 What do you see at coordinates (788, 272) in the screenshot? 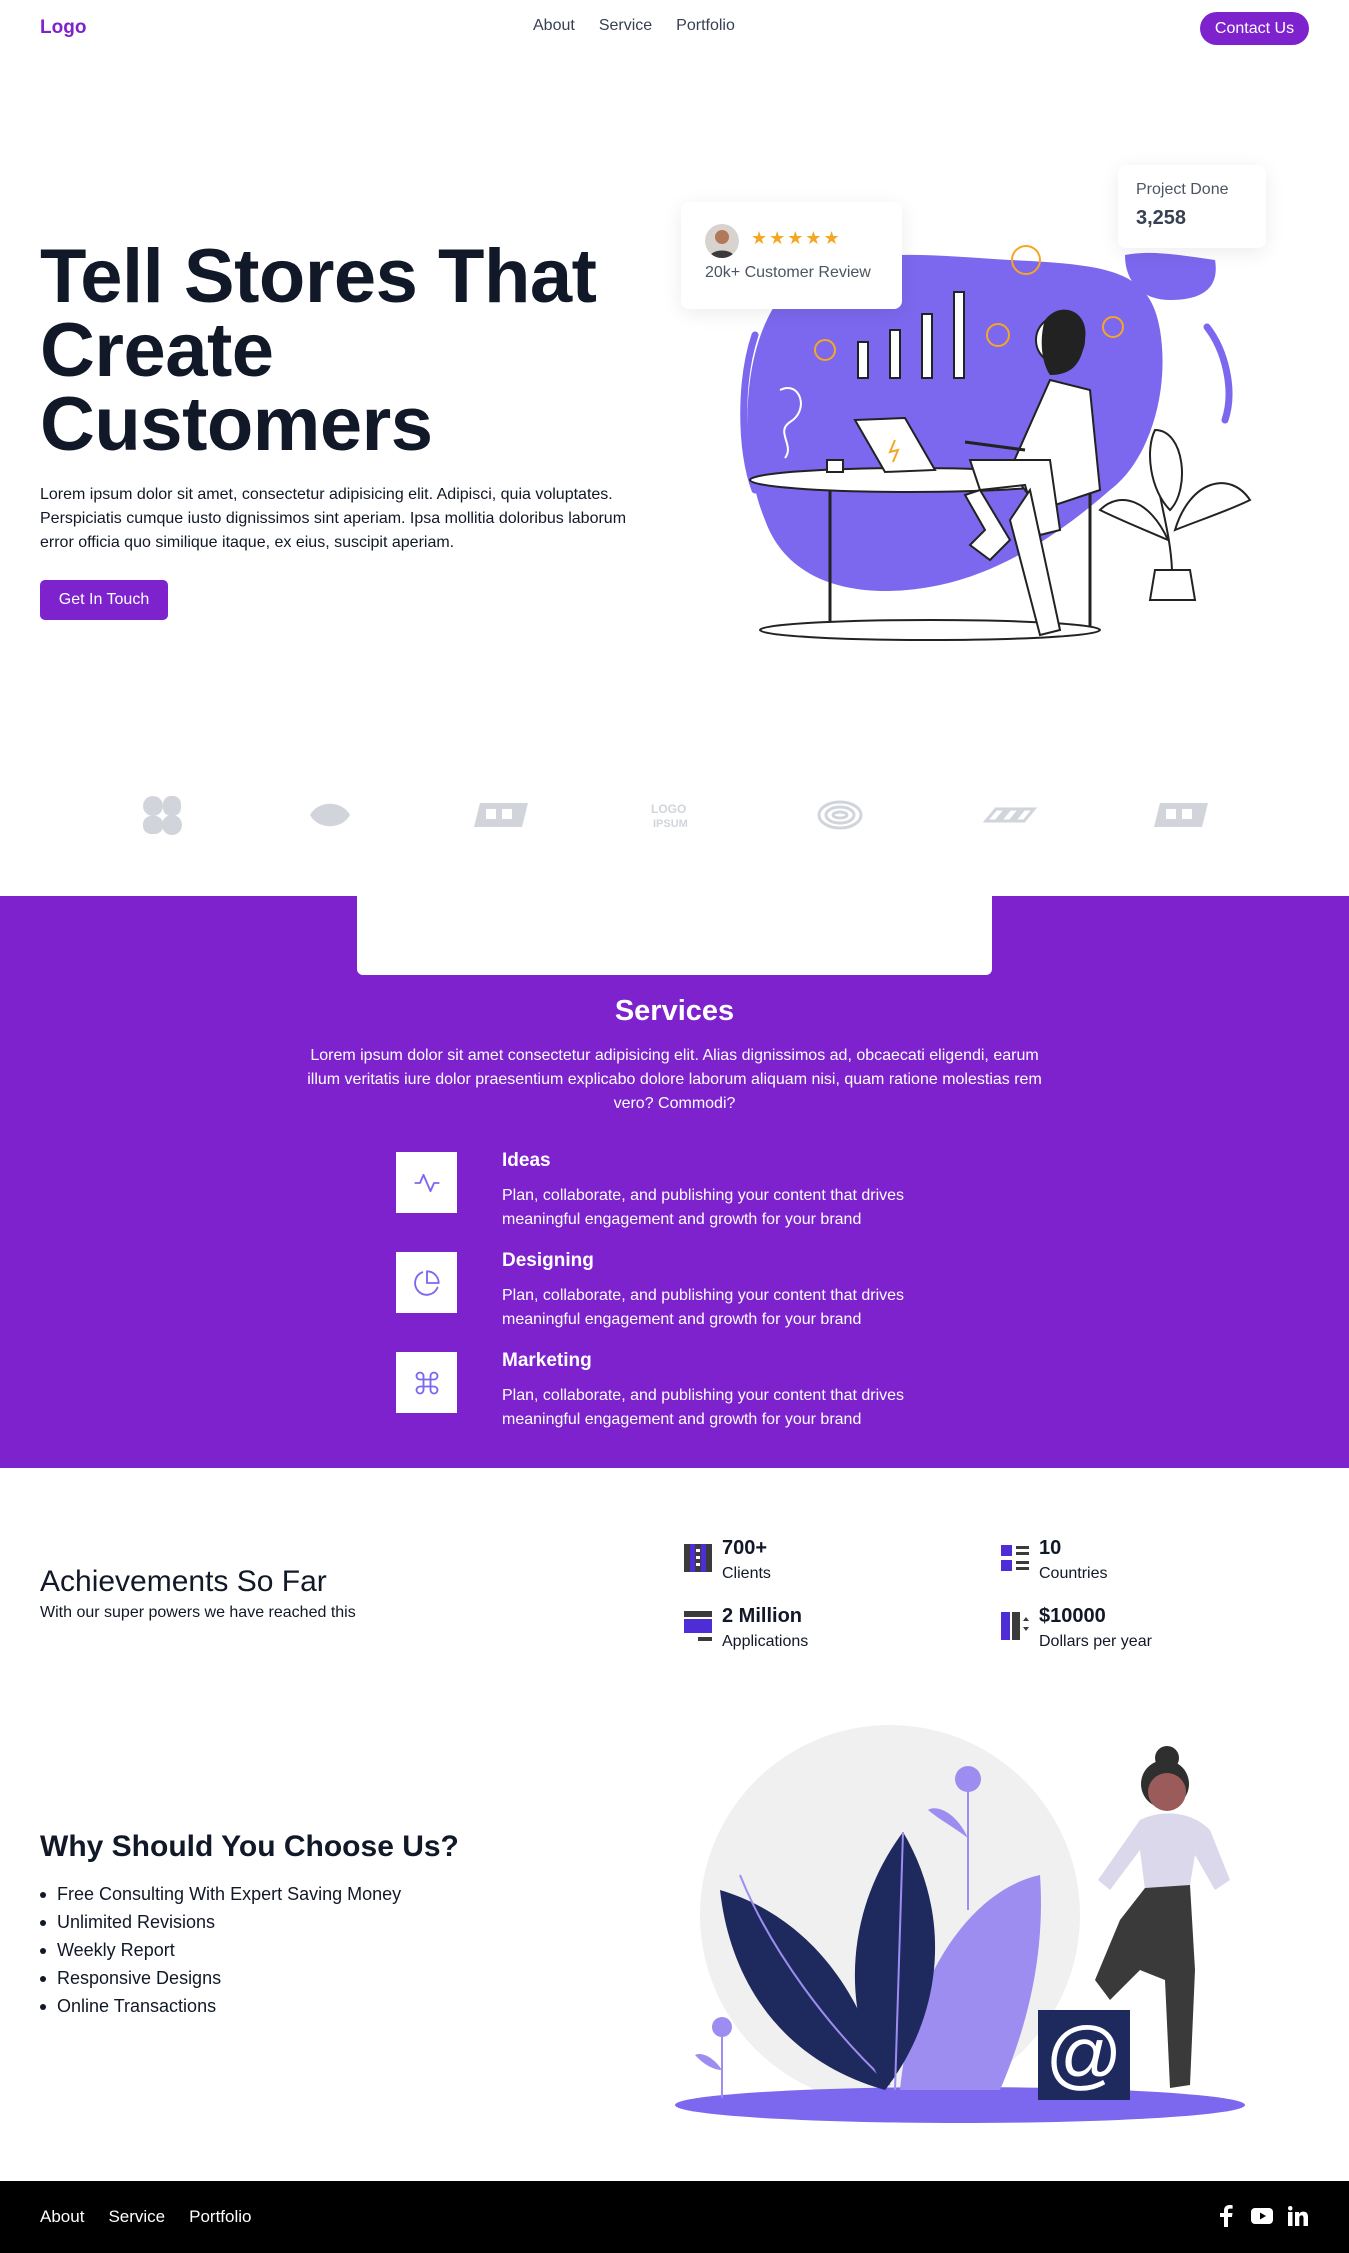
I see `review-label: 20k+ Customer Review` at bounding box center [788, 272].